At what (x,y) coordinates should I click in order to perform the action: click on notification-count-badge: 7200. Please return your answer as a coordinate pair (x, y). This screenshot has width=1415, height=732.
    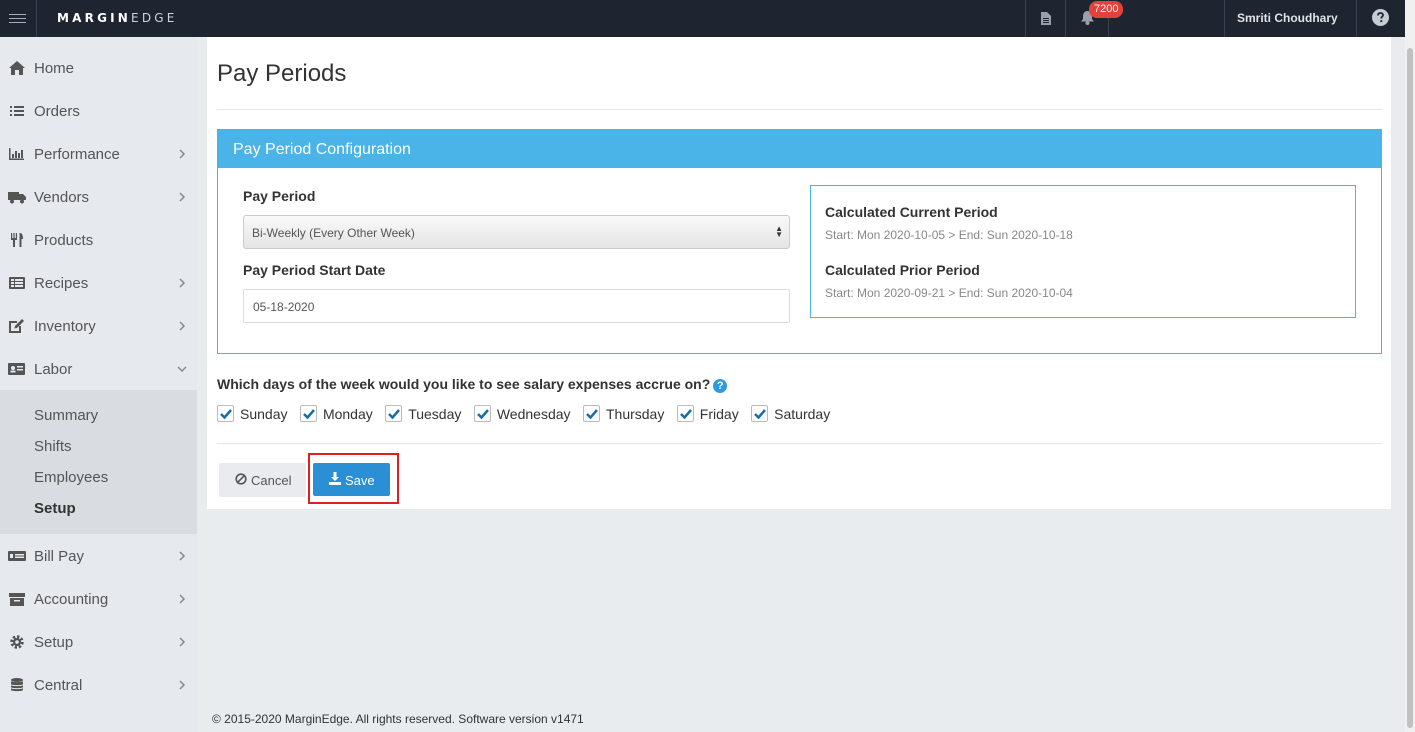
    Looking at the image, I should click on (1106, 9).